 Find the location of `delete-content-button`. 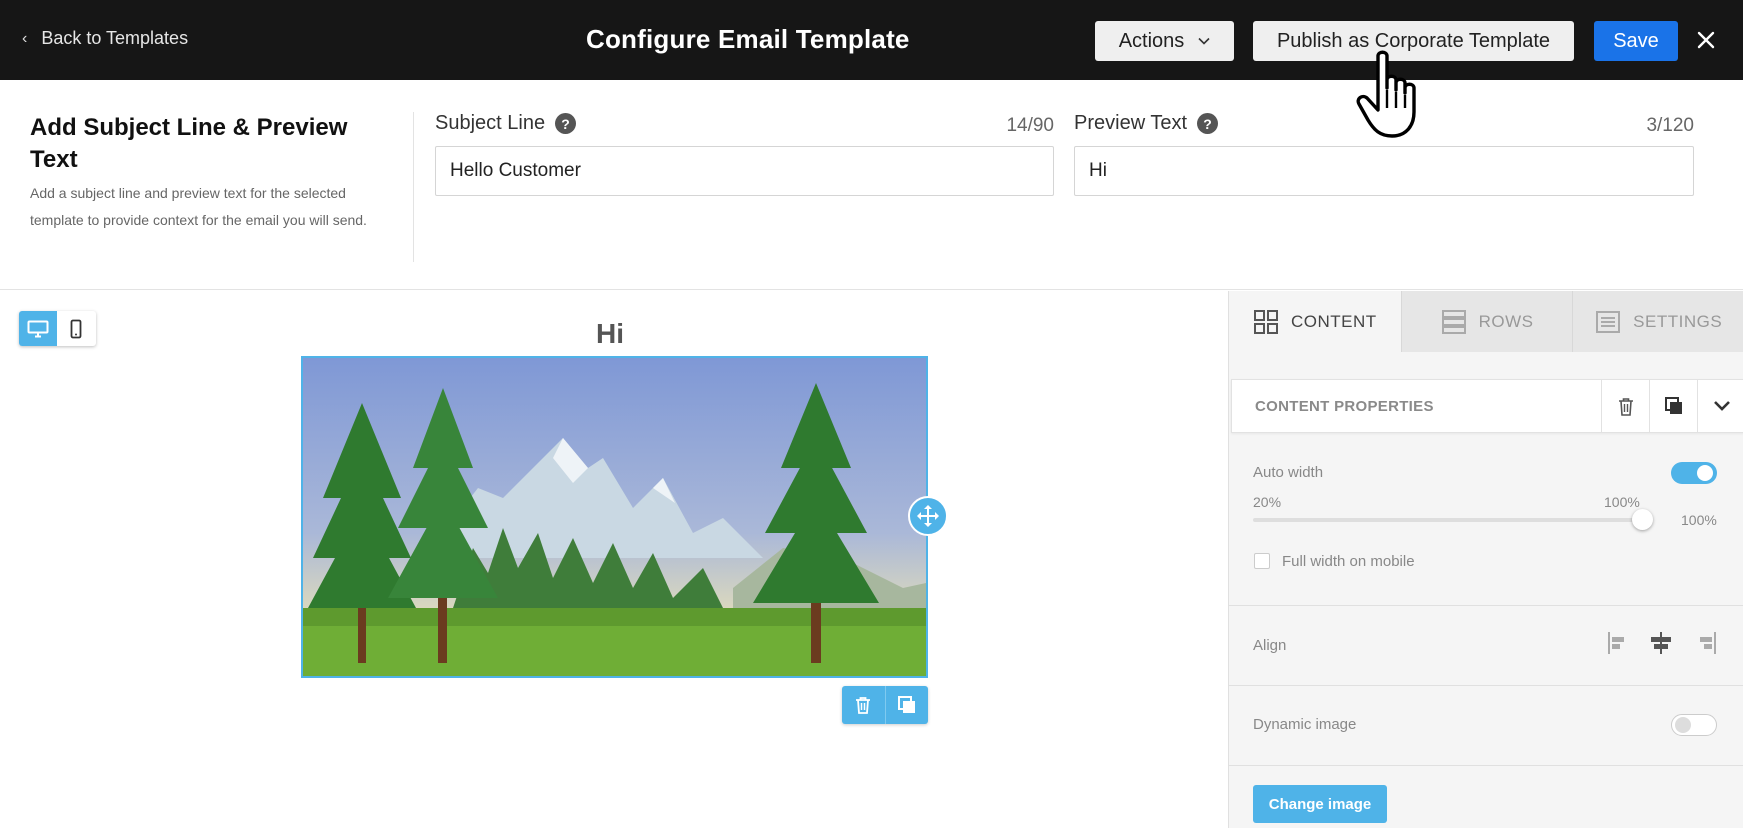

delete-content-button is located at coordinates (1625, 406).